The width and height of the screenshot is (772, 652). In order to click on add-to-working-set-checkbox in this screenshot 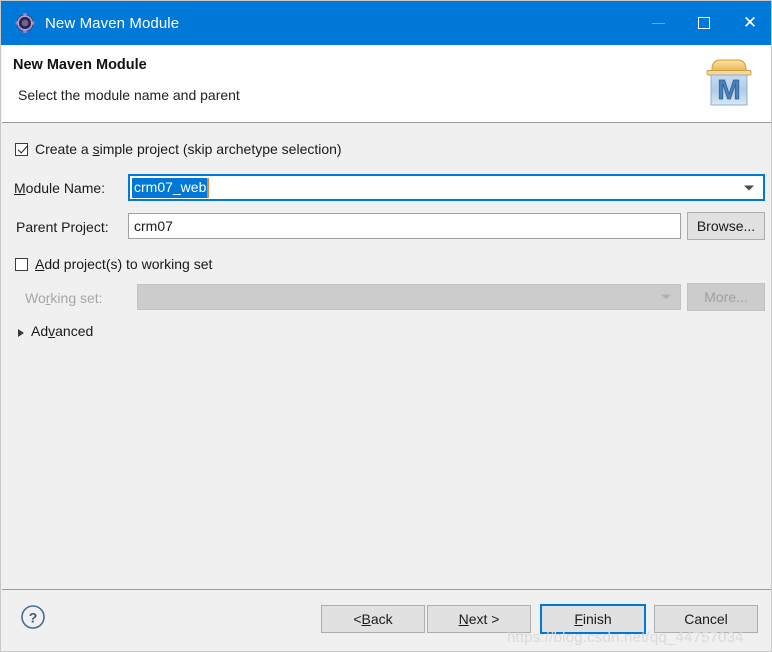, I will do `click(21, 264)`.